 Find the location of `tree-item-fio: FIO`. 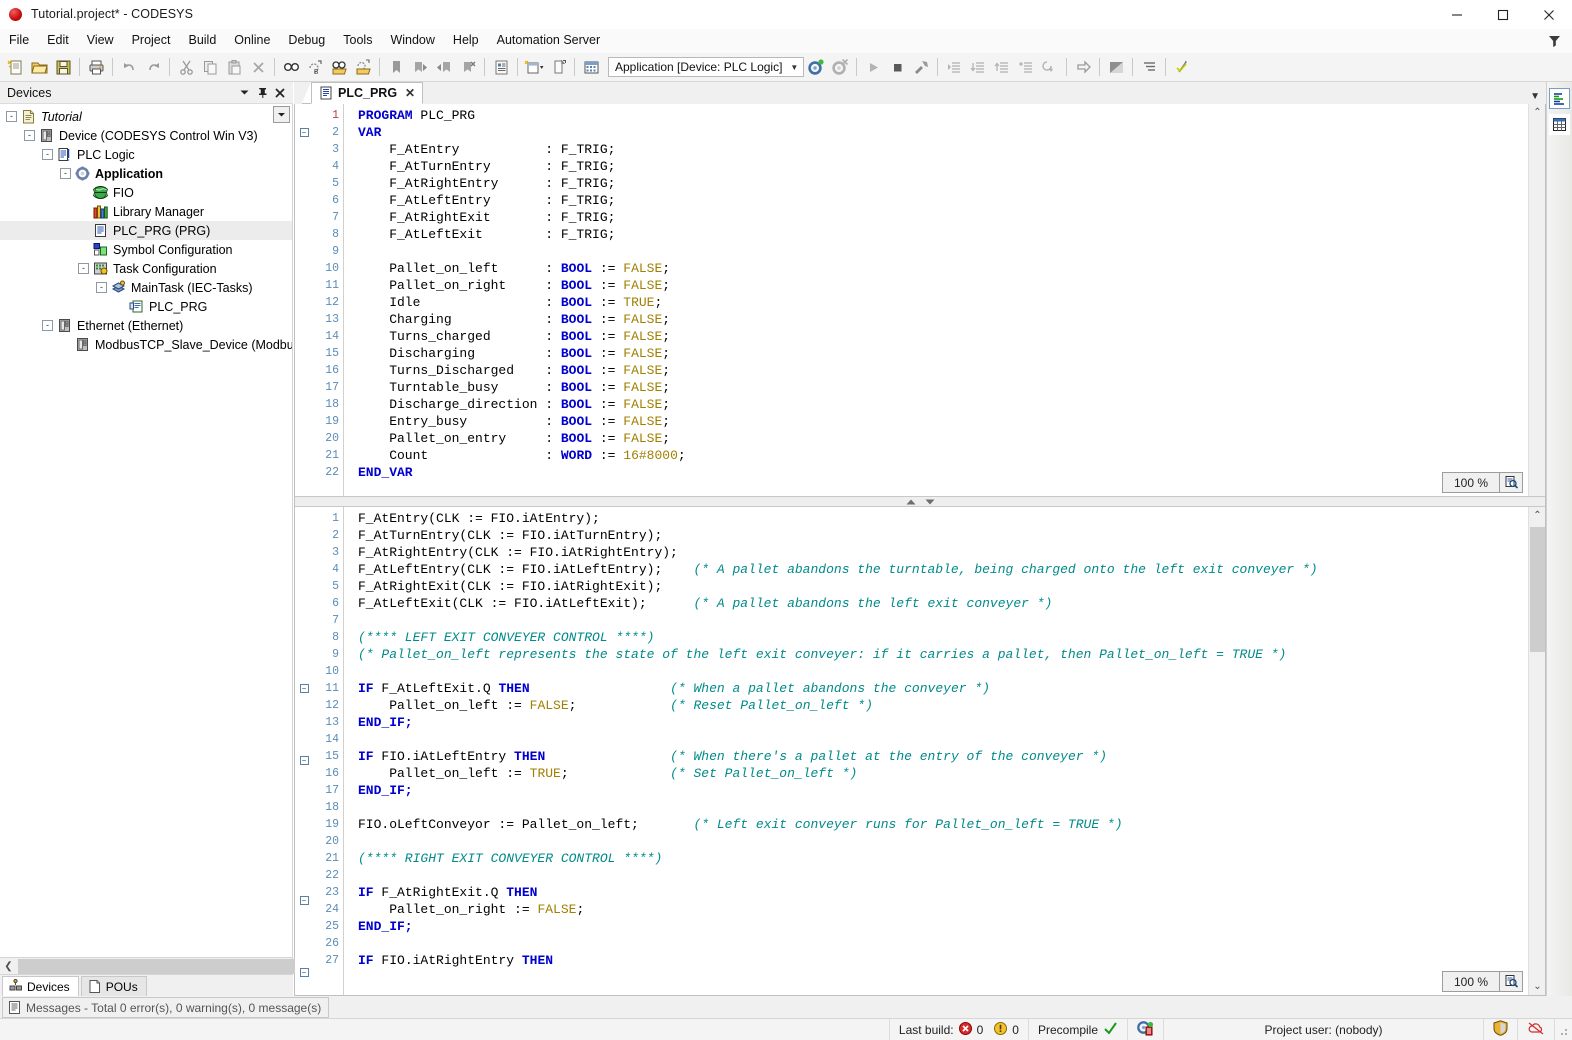

tree-item-fio: FIO is located at coordinates (146, 192).